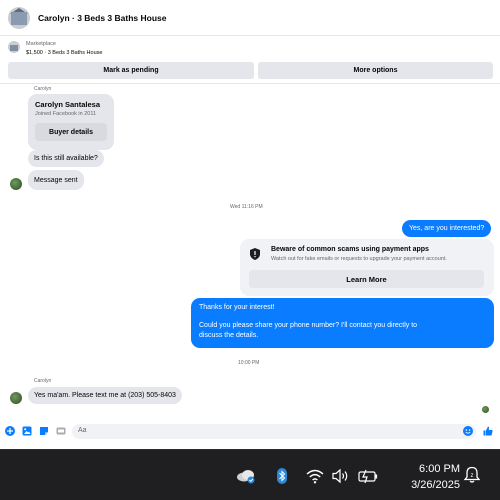  What do you see at coordinates (102, 18) in the screenshot?
I see `conversation-title: Carolyn · 3 Beds 3 Baths House` at bounding box center [102, 18].